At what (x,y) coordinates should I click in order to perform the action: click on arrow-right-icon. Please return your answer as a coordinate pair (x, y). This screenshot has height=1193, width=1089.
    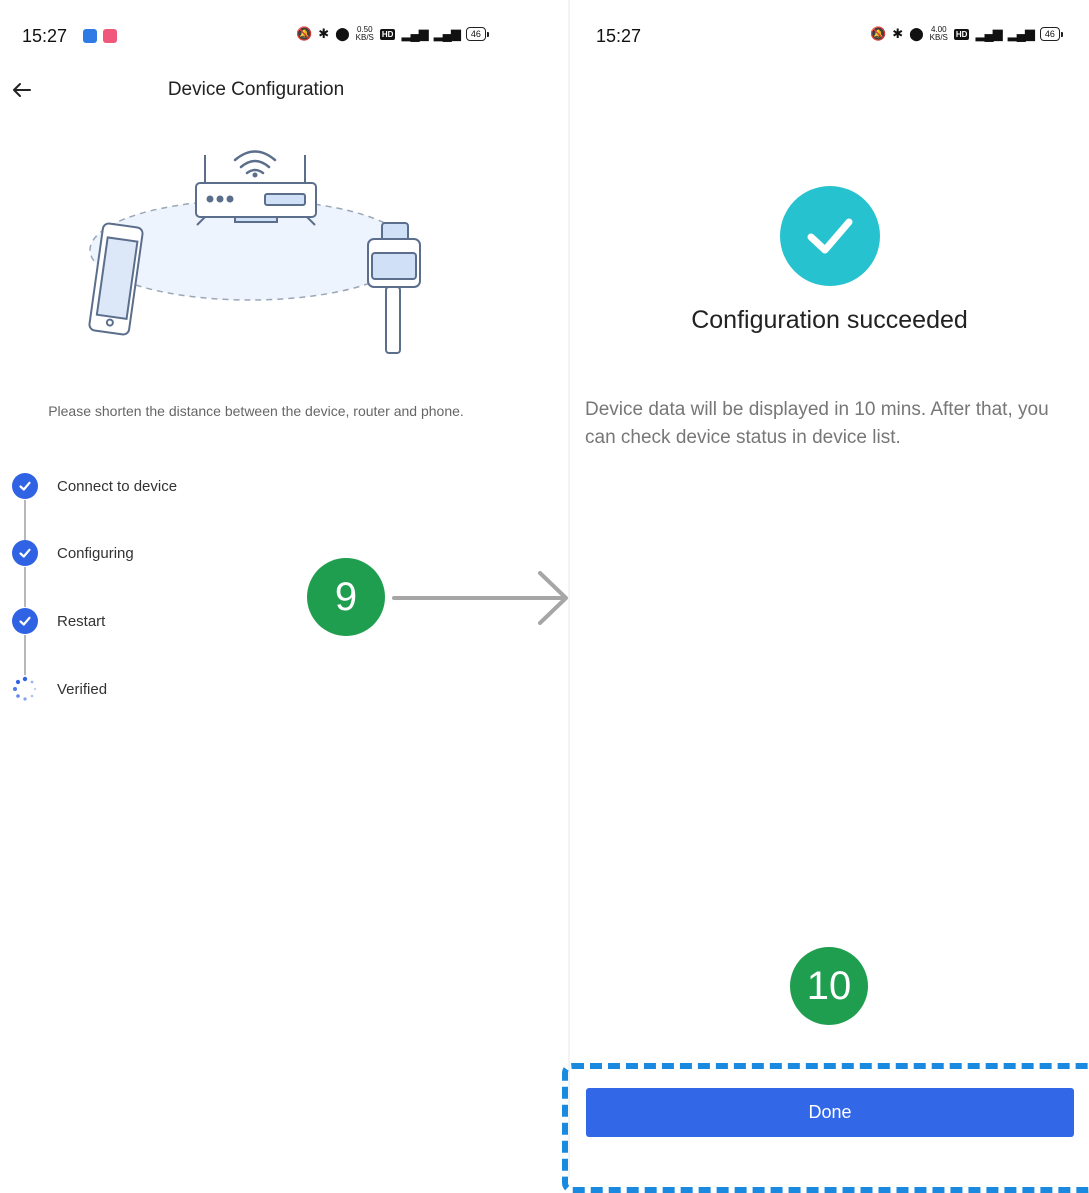
    Looking at the image, I should click on (480, 598).